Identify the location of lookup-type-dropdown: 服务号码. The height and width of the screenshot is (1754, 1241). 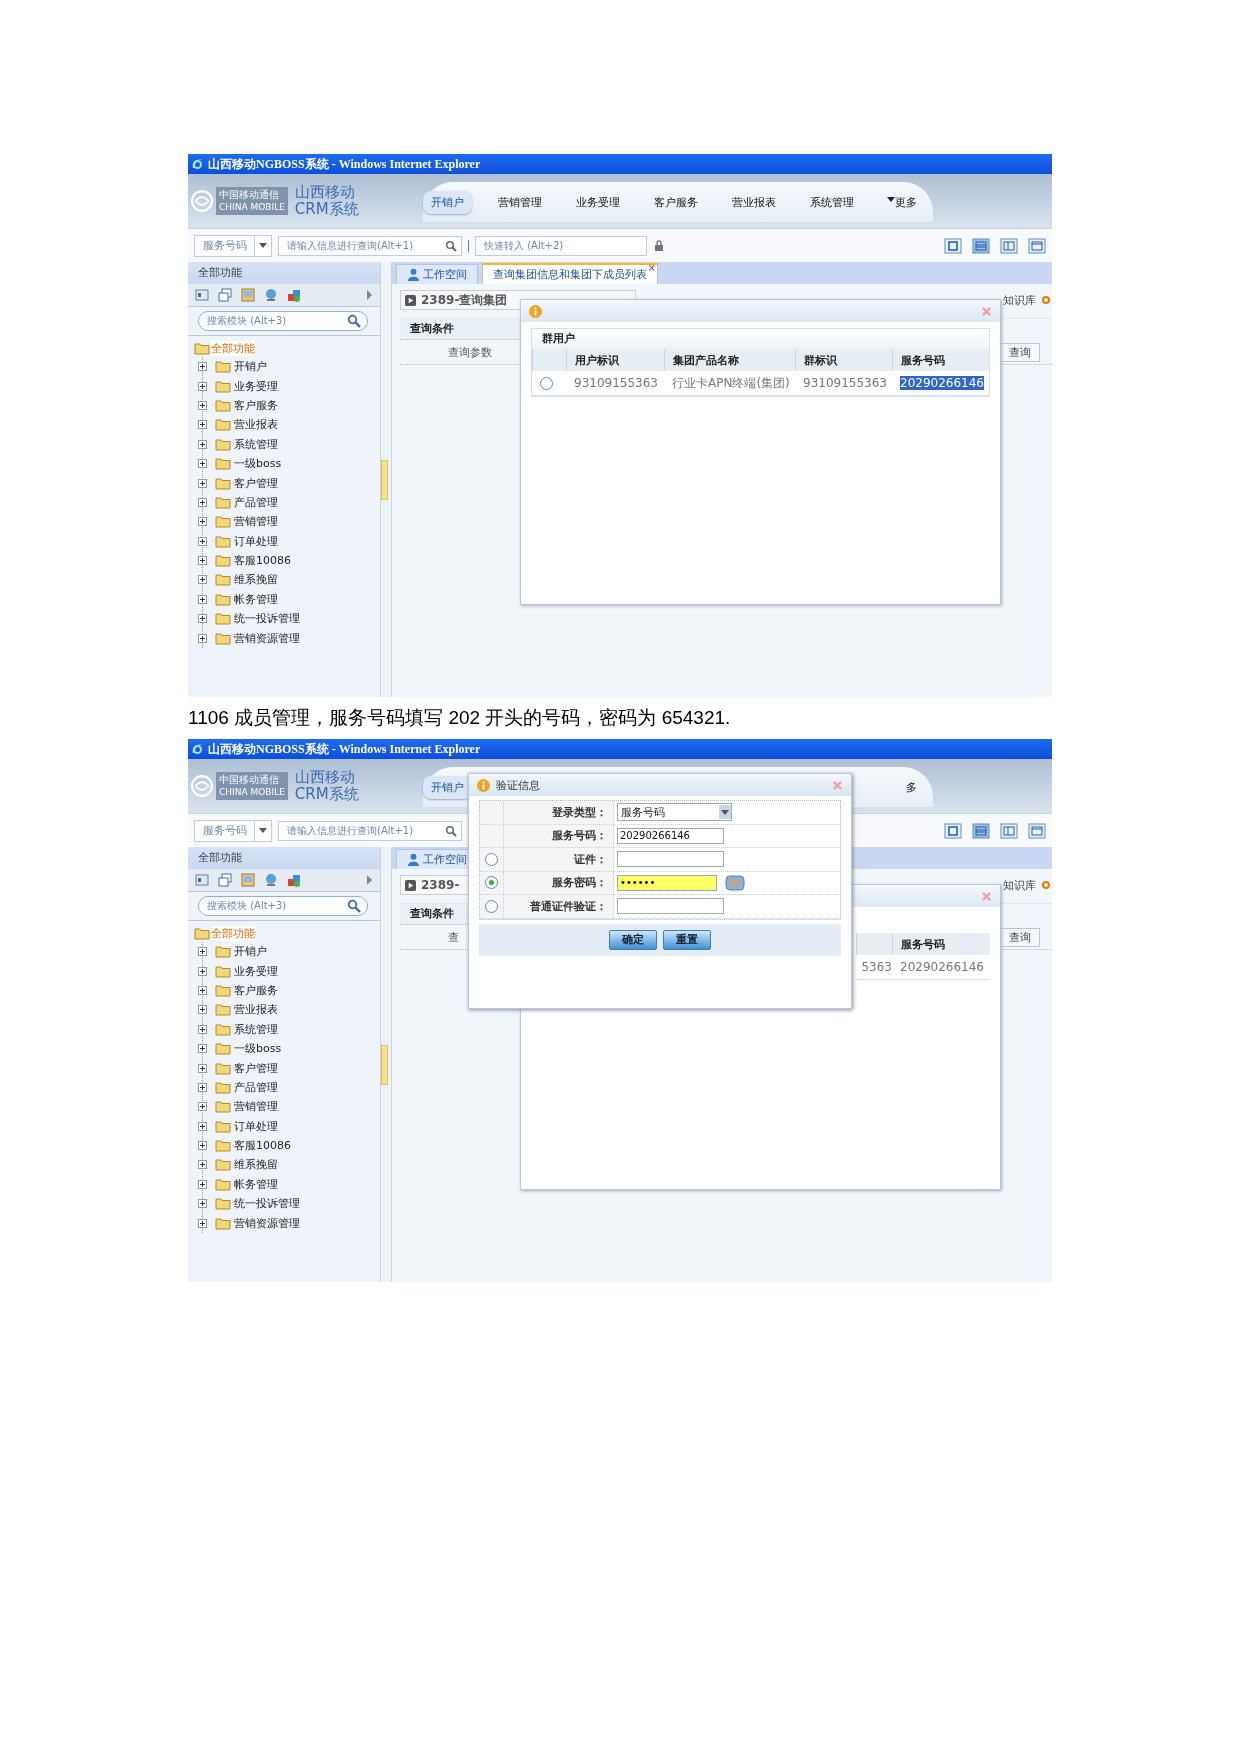
(233, 245).